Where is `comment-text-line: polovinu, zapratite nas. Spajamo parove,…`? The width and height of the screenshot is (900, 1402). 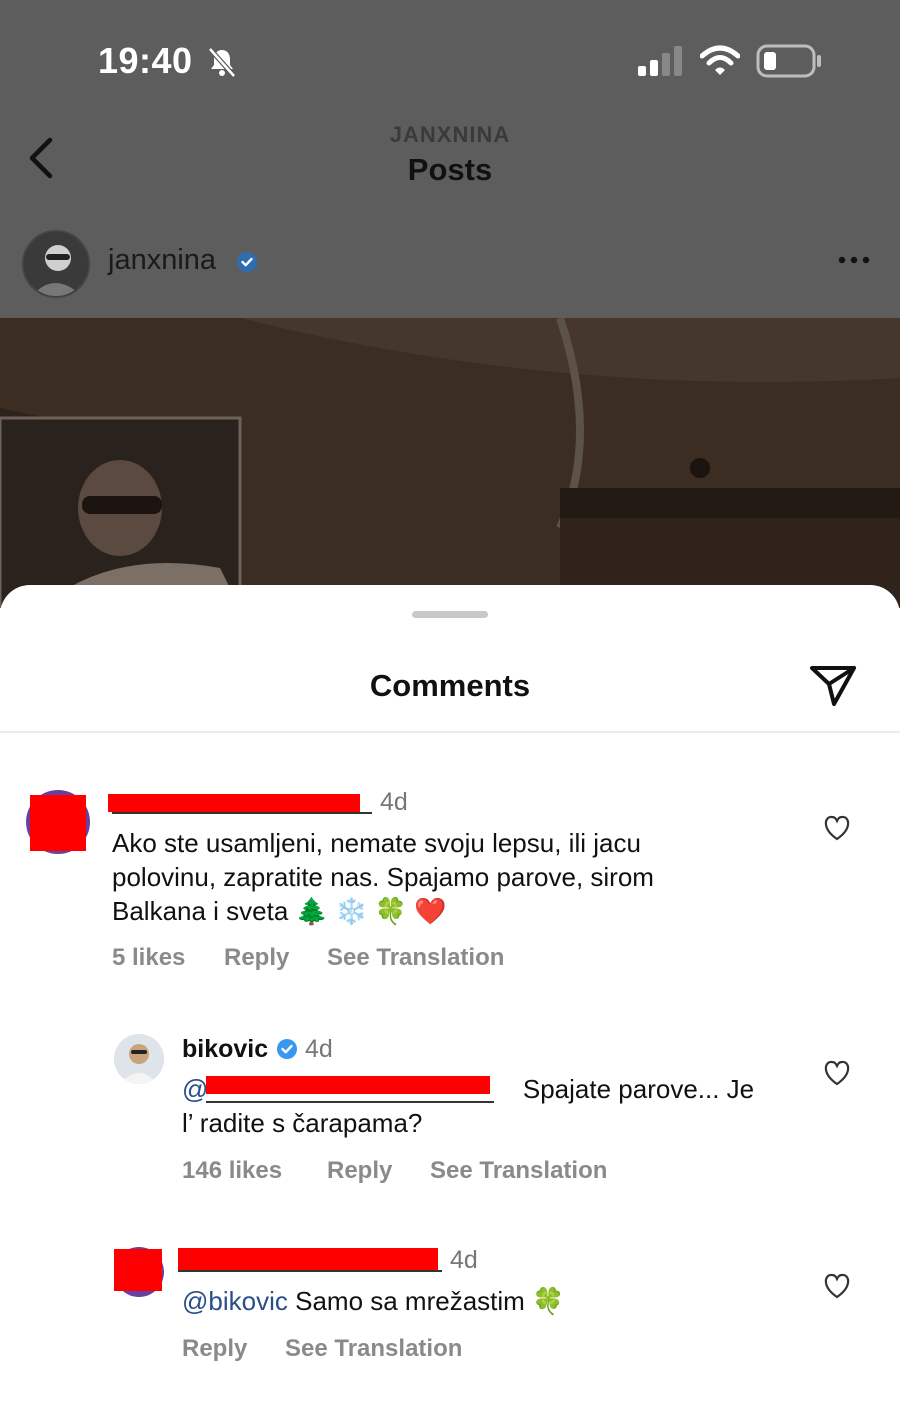
comment-text-line: polovinu, zapratite nas. Spajamo parove,… is located at coordinates (383, 877).